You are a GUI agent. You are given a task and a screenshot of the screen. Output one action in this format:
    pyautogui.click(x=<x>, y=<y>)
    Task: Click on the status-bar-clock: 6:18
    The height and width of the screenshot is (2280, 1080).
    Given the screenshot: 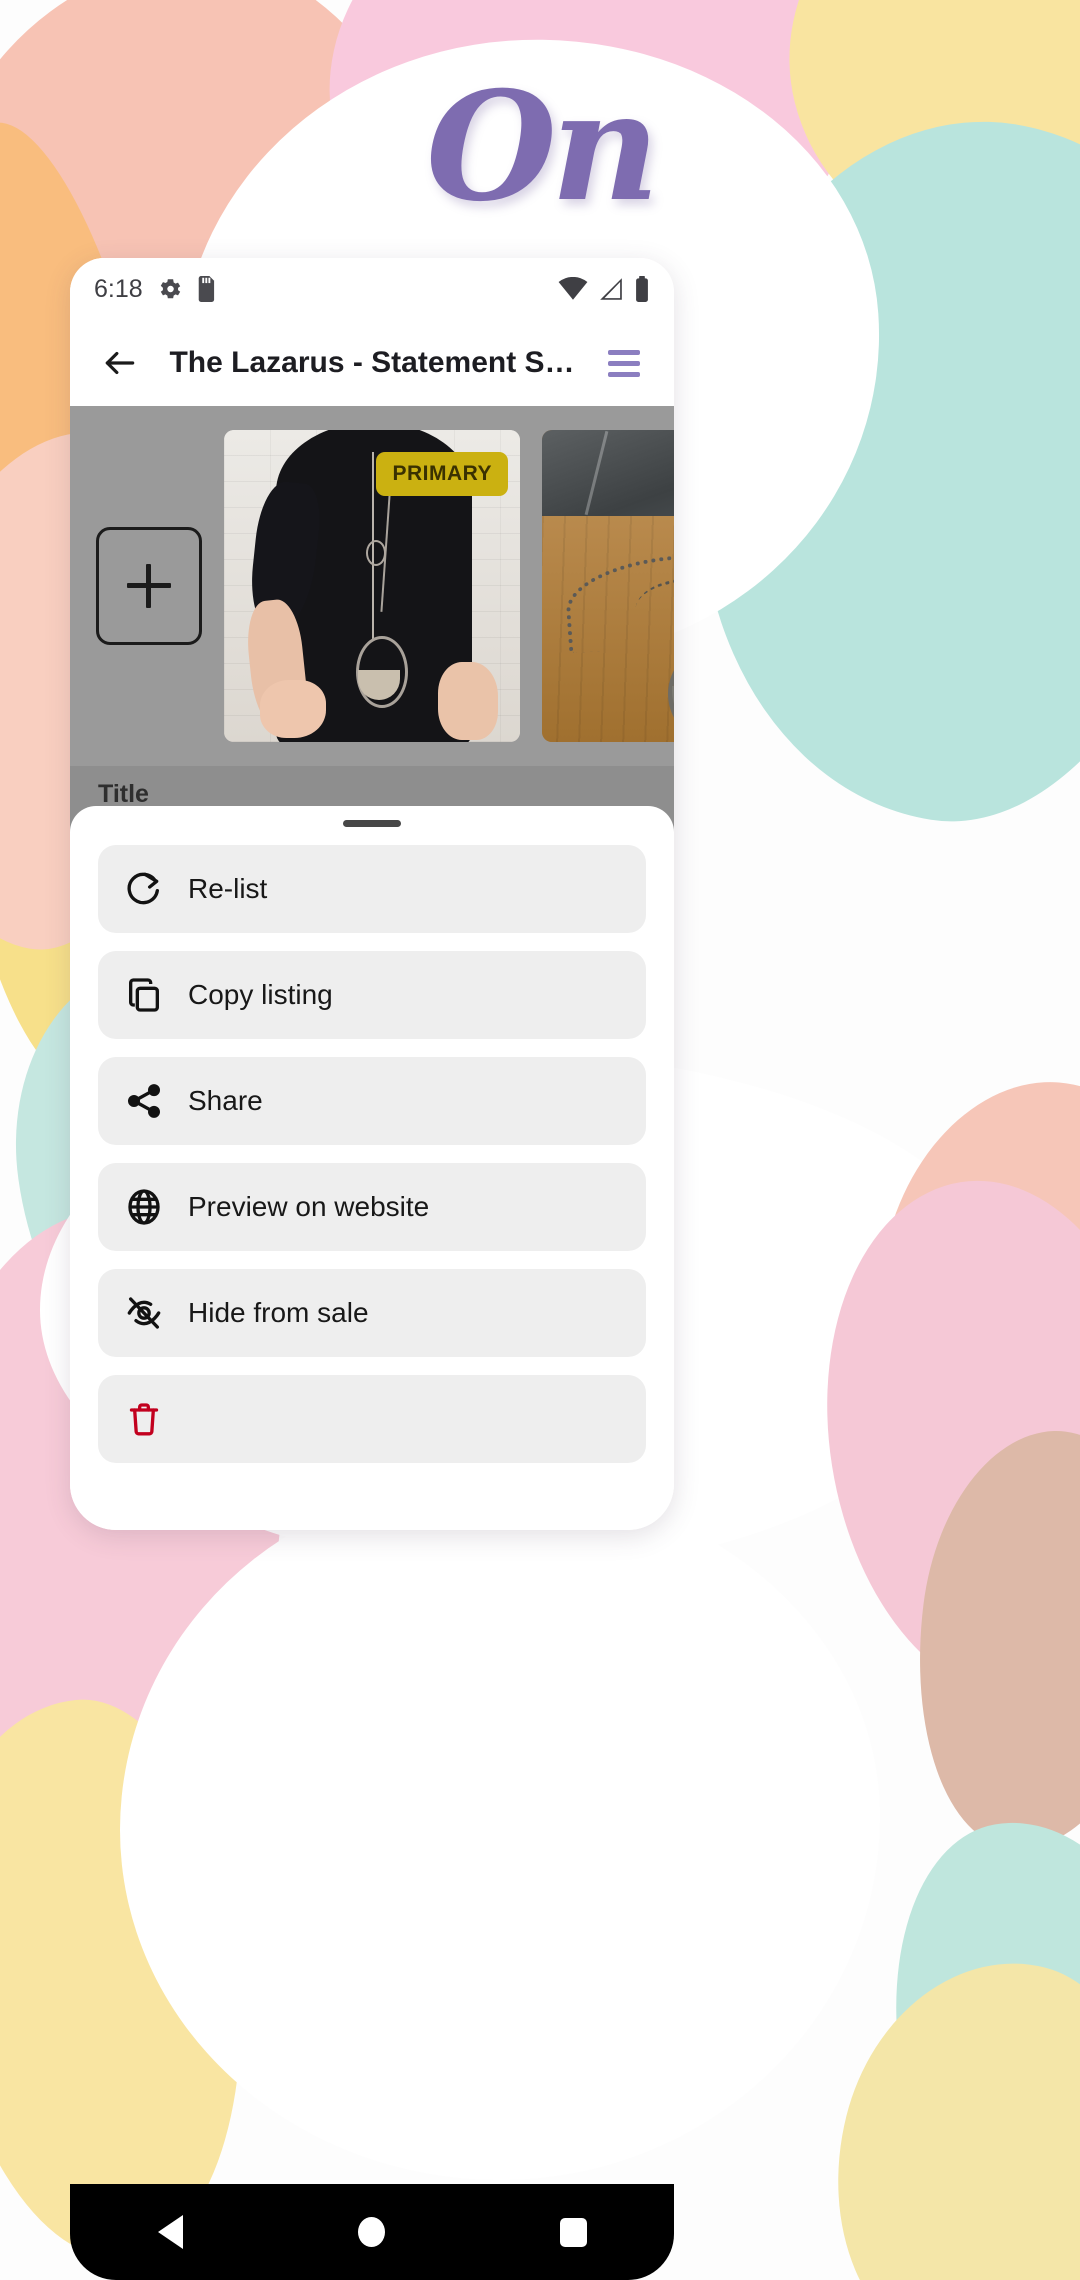 What is the action you would take?
    pyautogui.click(x=118, y=288)
    